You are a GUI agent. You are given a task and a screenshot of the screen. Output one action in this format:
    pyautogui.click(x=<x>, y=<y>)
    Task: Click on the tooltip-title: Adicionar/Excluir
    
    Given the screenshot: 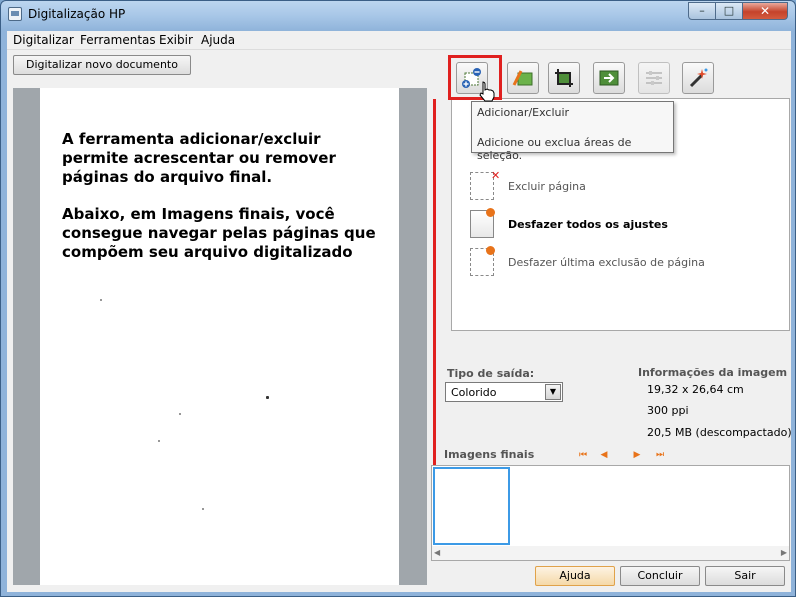 What is the action you would take?
    pyautogui.click(x=523, y=112)
    